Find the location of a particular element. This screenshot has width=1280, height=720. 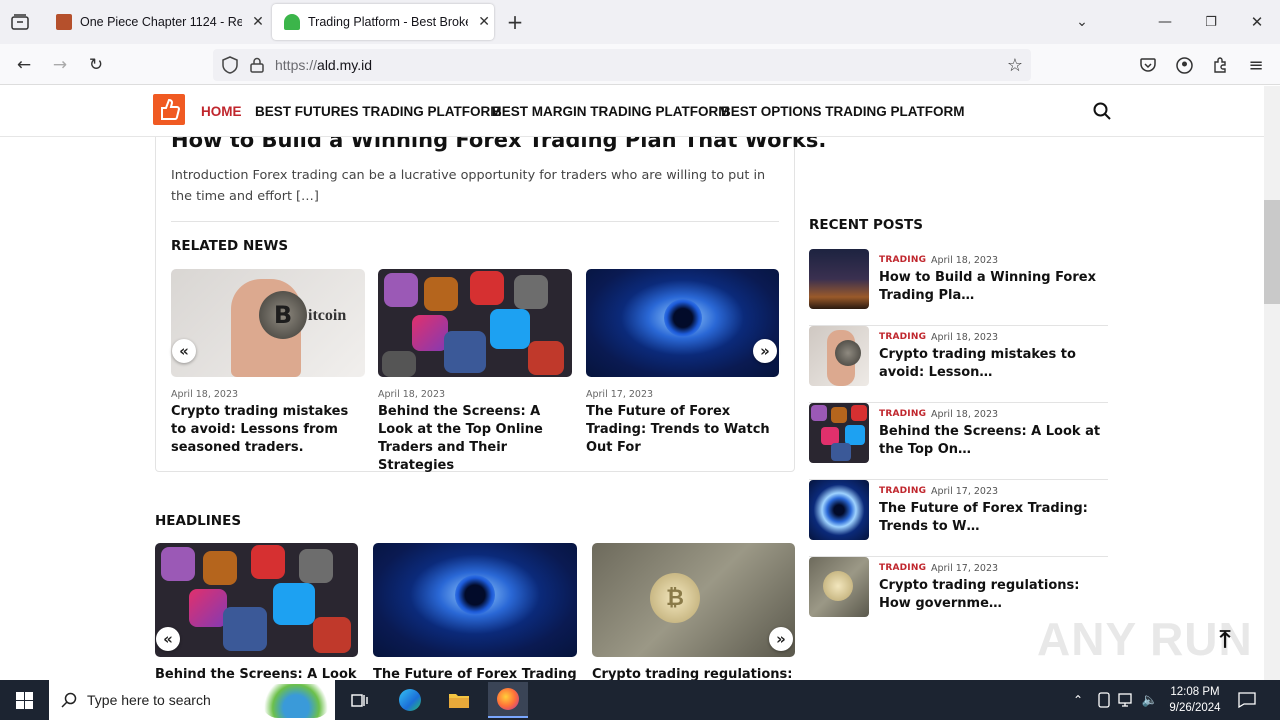

tab-one-piece: One Piece Chapter 1124 - Read ✕ is located at coordinates (156, 22).